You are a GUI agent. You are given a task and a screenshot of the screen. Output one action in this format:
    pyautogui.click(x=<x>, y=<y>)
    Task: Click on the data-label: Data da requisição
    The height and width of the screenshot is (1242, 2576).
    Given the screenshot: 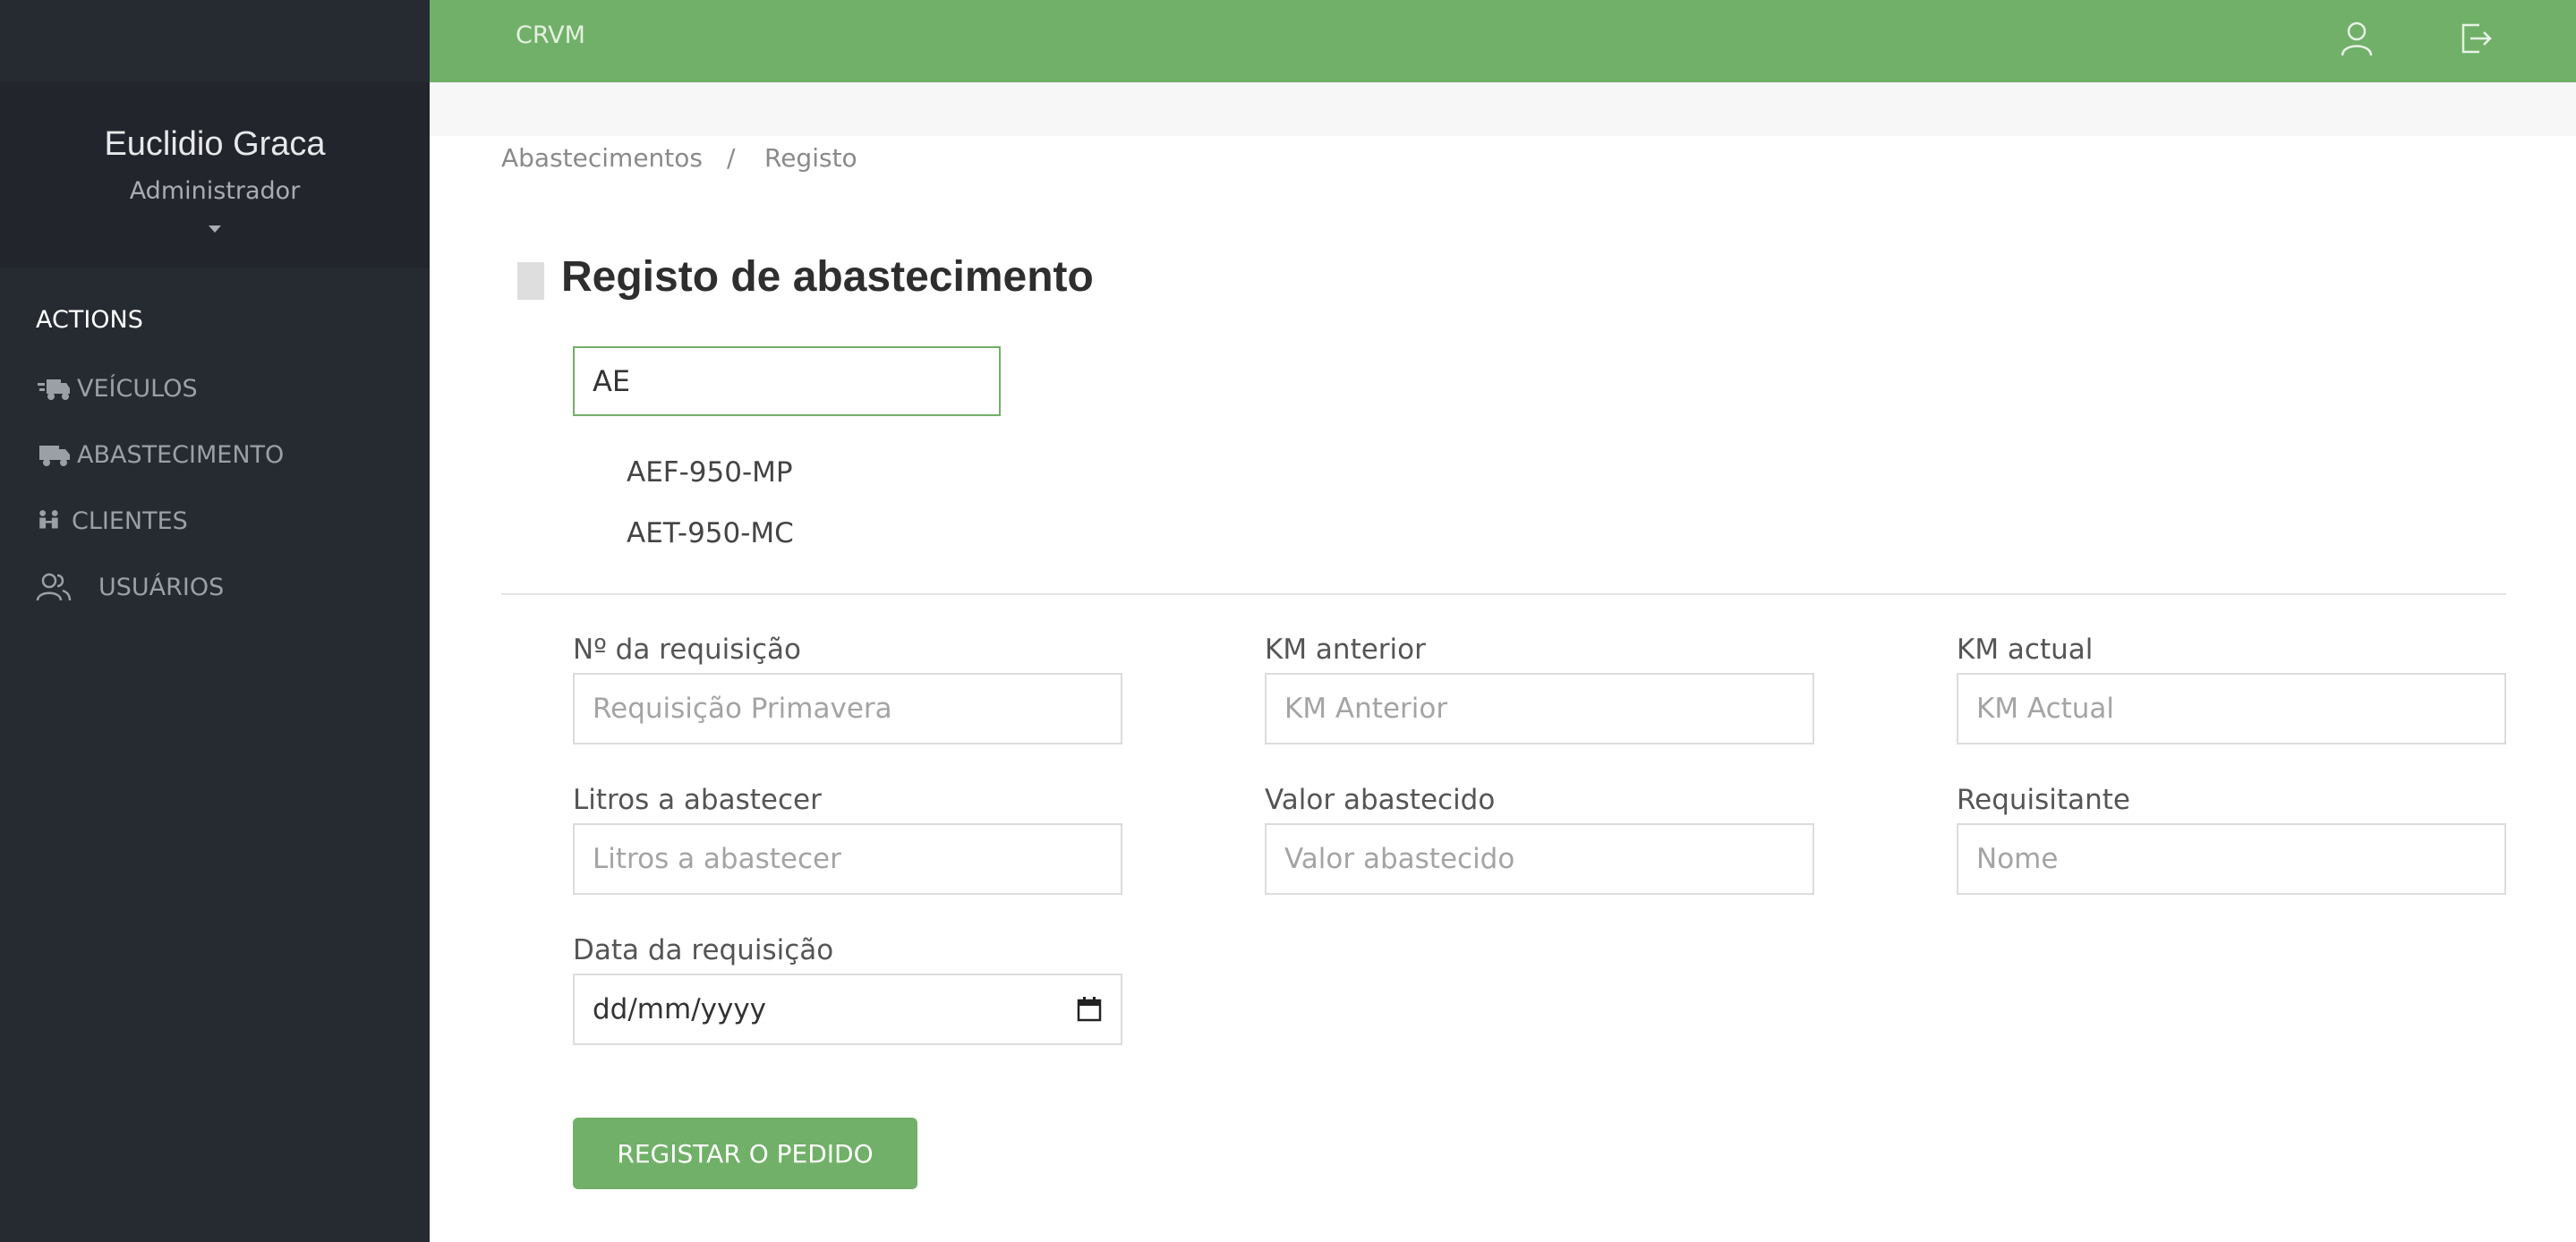 What is the action you would take?
    pyautogui.click(x=703, y=950)
    